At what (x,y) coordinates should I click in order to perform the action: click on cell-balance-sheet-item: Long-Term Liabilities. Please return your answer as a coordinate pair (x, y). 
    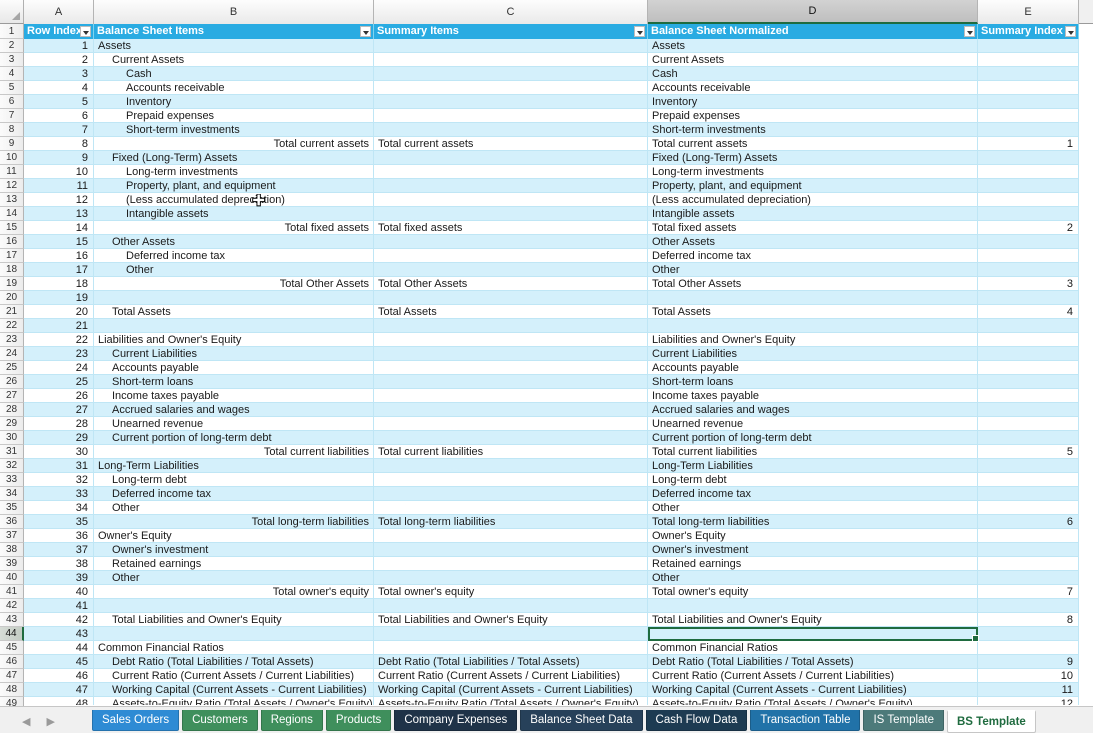
    Looking at the image, I should click on (234, 466).